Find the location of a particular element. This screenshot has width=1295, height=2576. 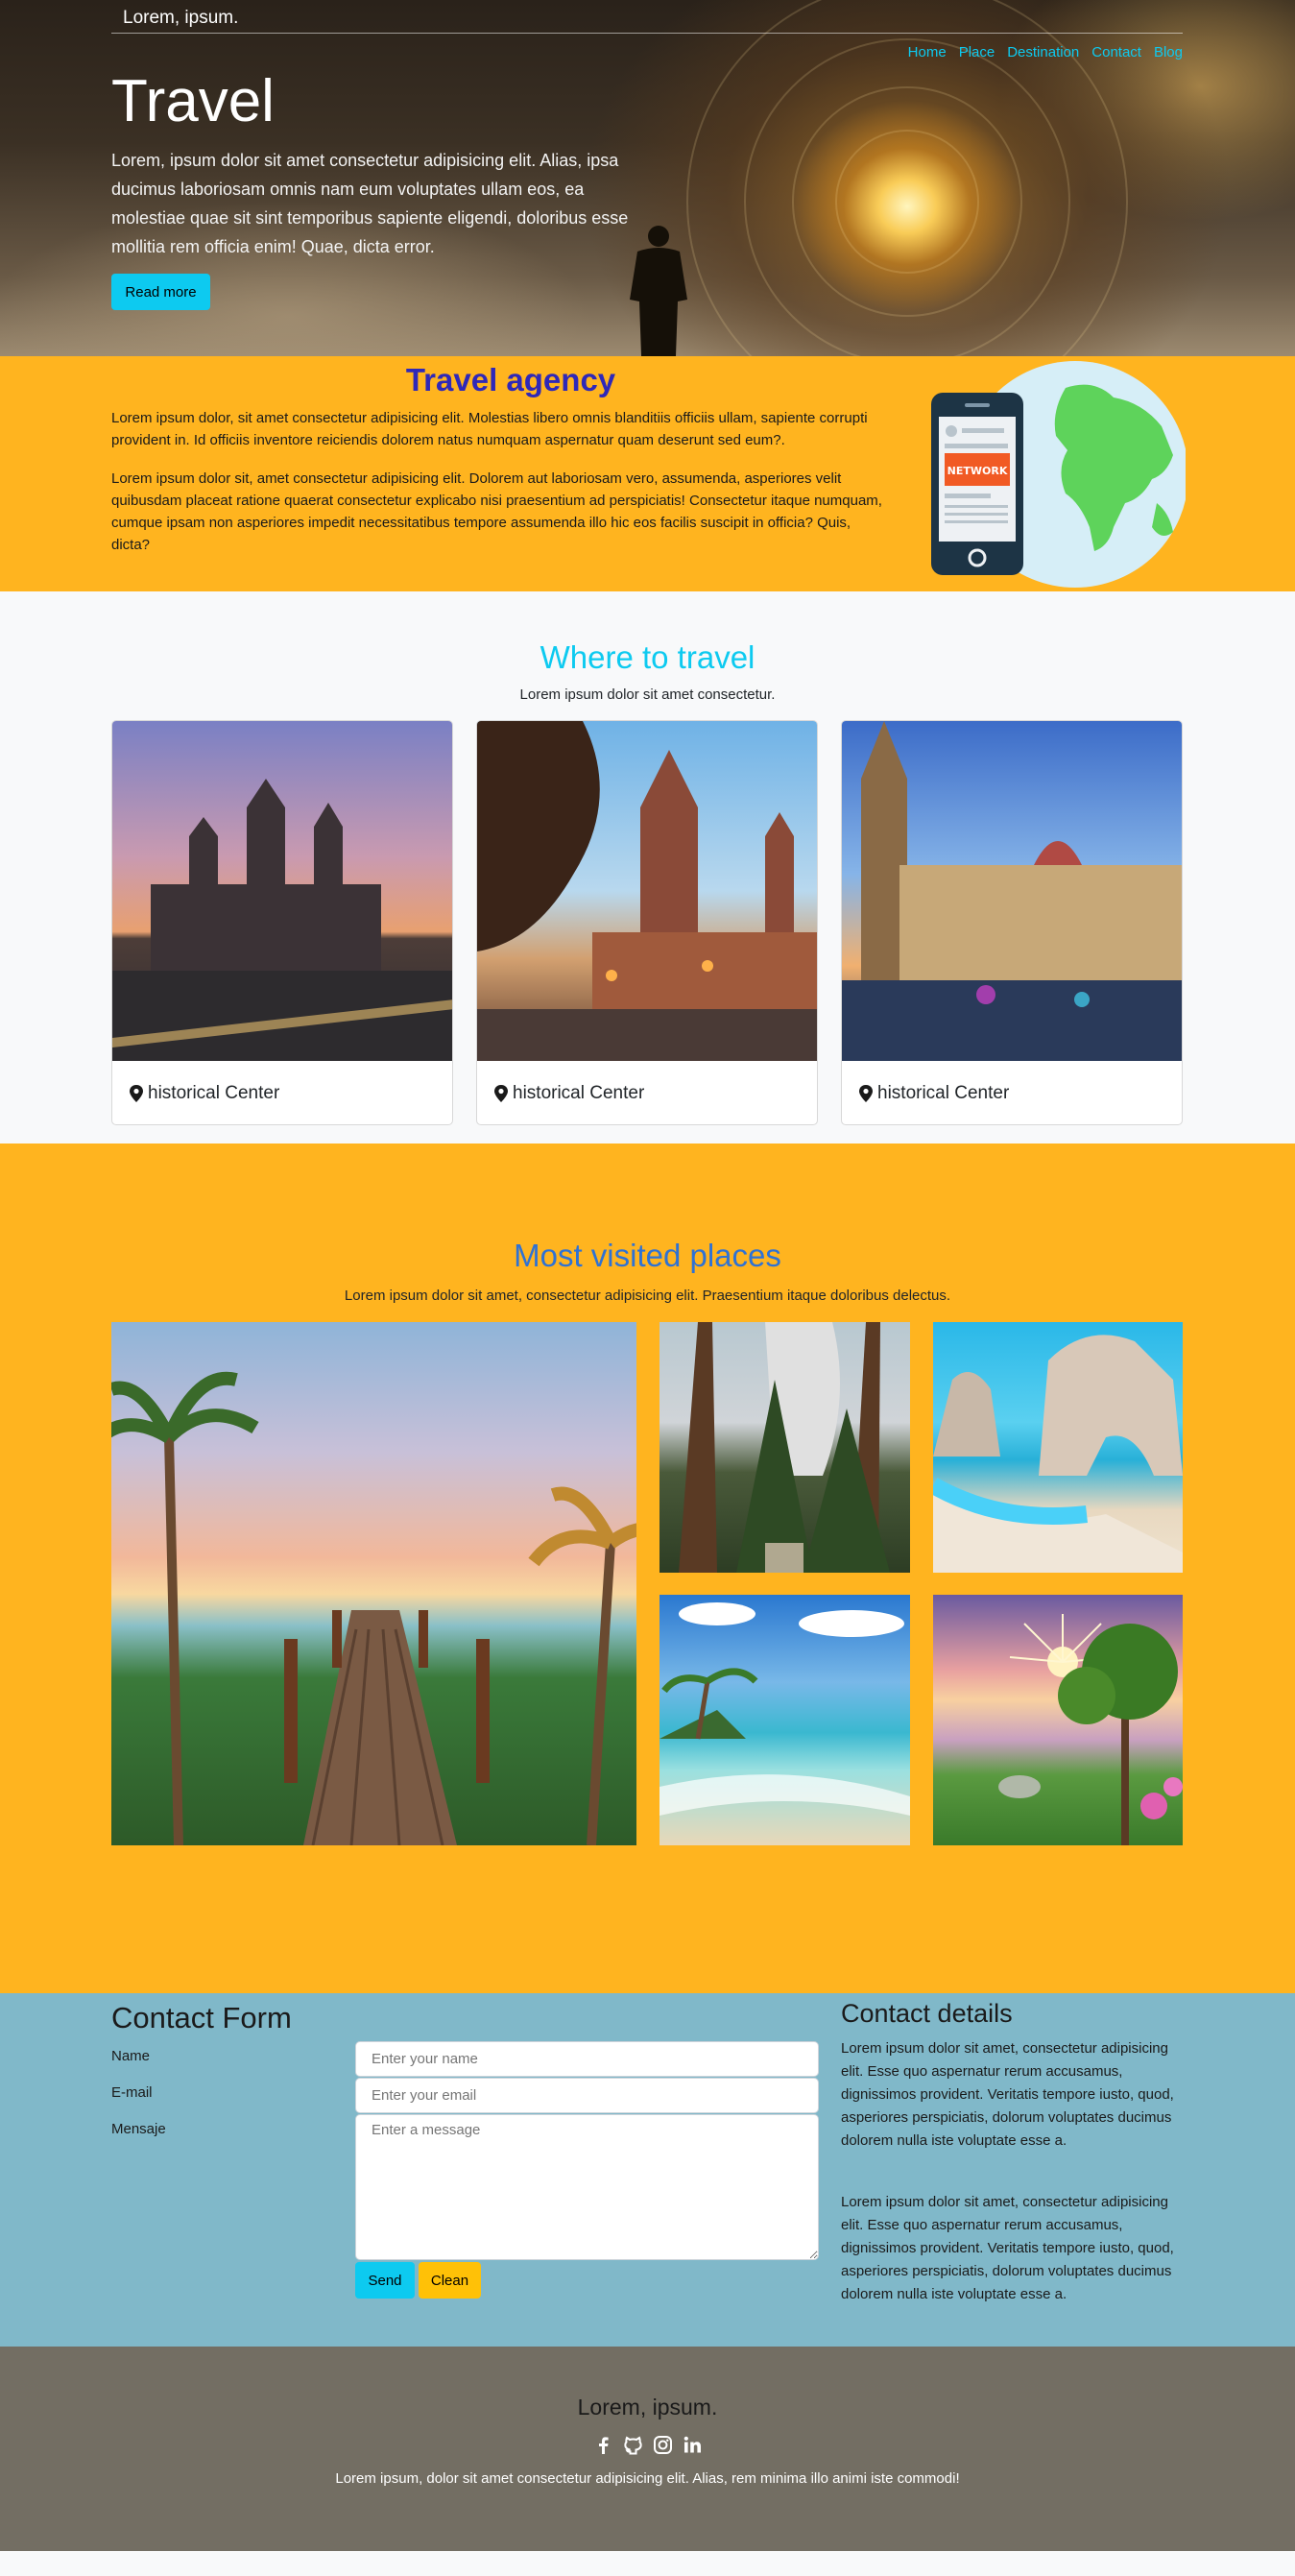

nav-contact: Contact is located at coordinates (1116, 52).